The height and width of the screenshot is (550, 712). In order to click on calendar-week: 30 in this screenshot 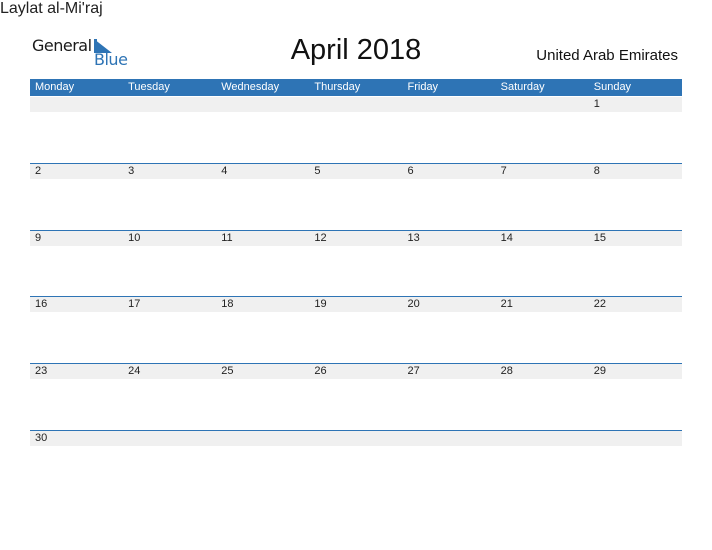, I will do `click(356, 438)`.